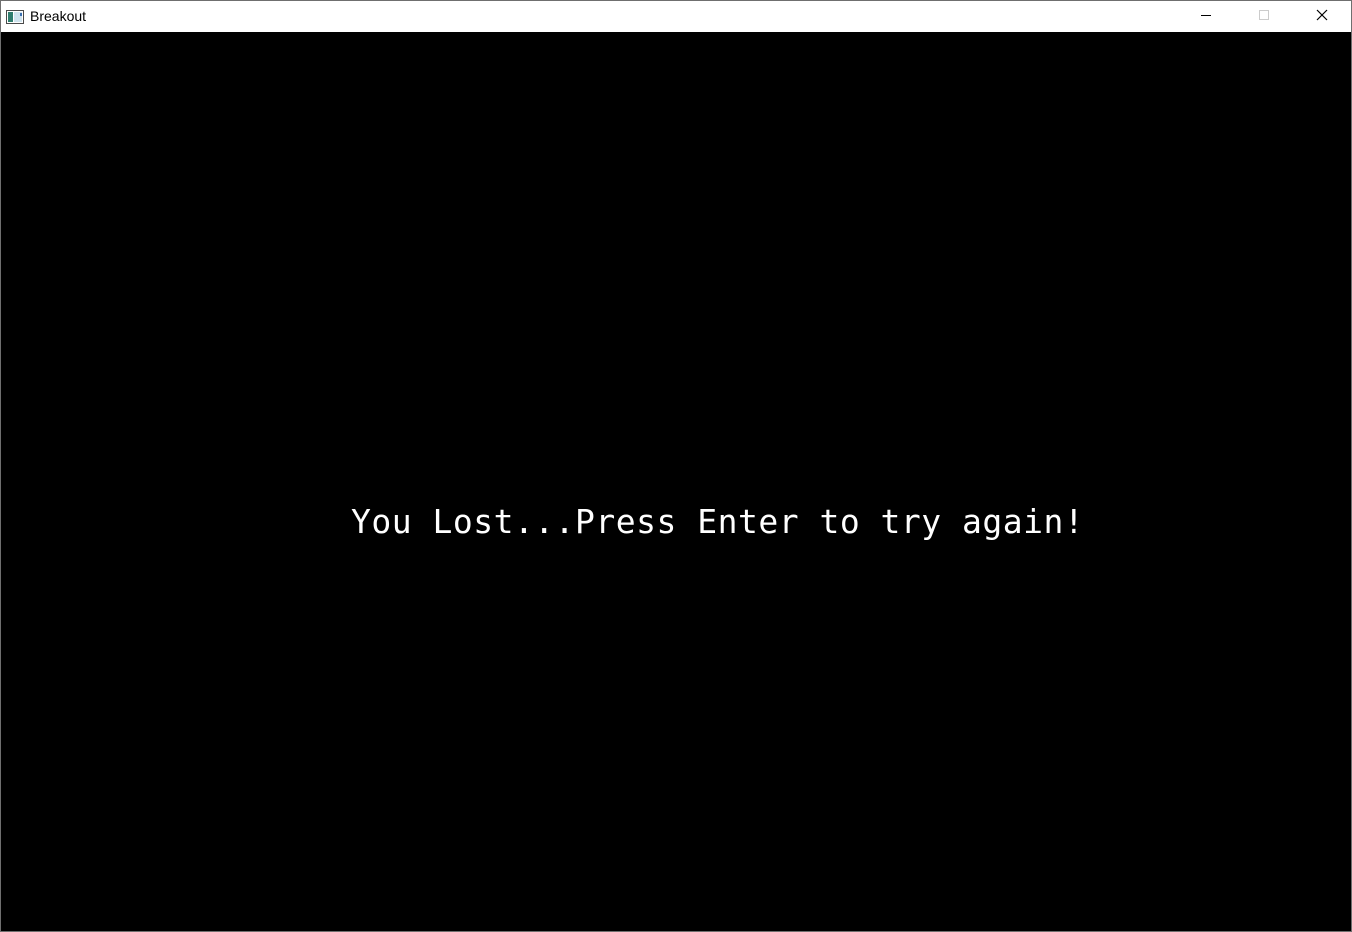 This screenshot has height=932, width=1352. What do you see at coordinates (15, 16) in the screenshot?
I see `app-window-icon` at bounding box center [15, 16].